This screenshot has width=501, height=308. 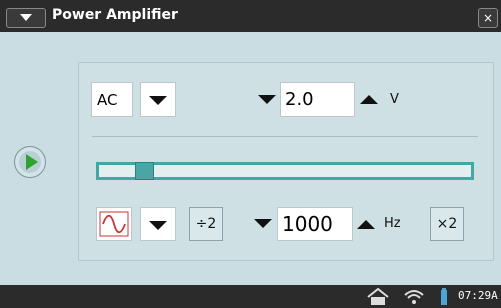 I want to click on amplitude-field: 2.0, so click(x=317, y=99).